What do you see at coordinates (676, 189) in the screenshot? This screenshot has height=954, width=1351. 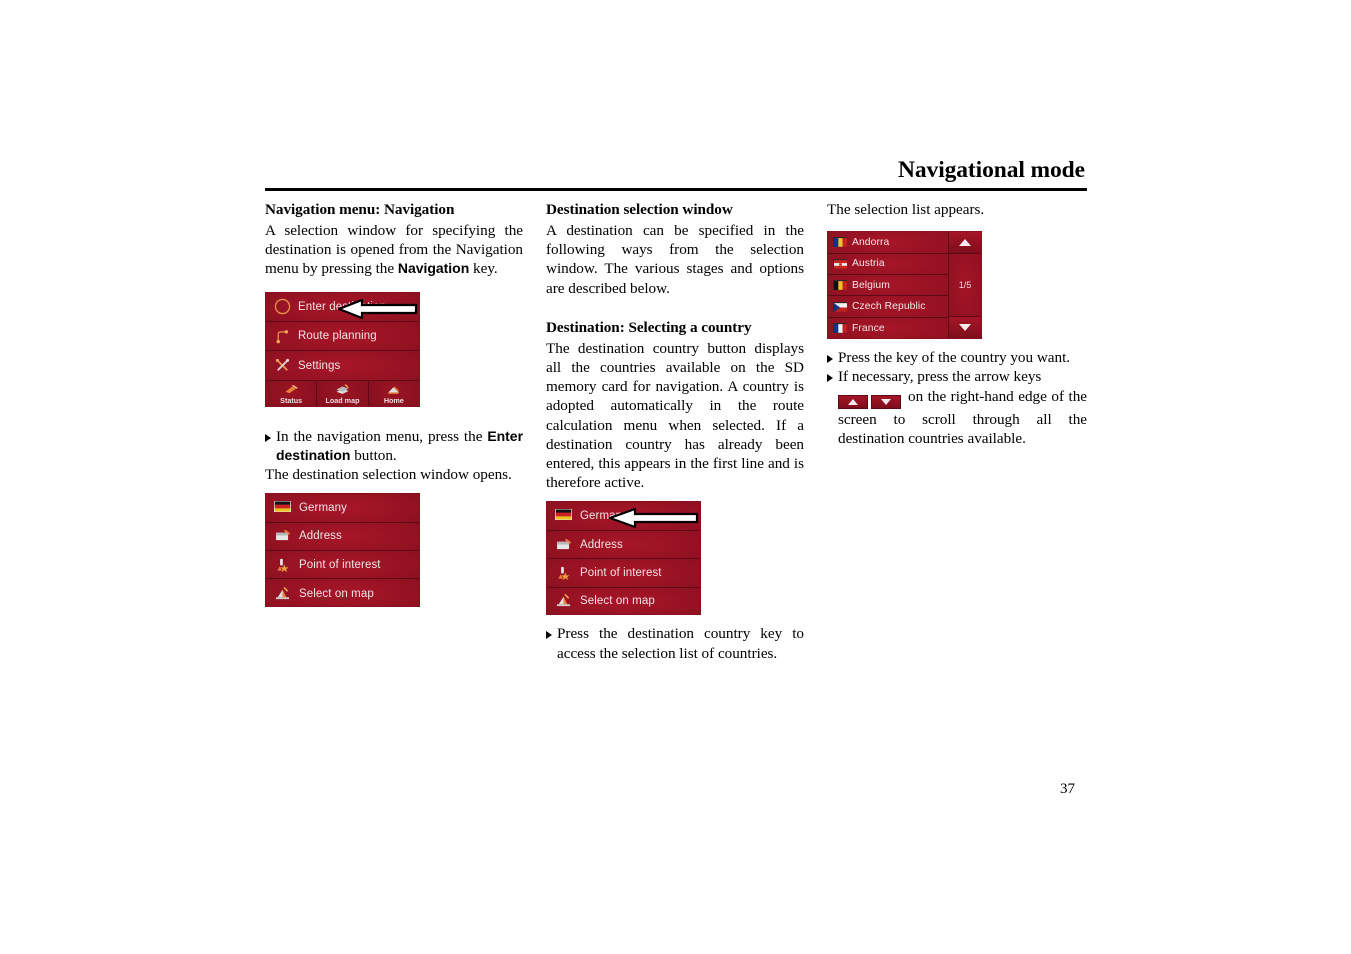 I see `header-divider` at bounding box center [676, 189].